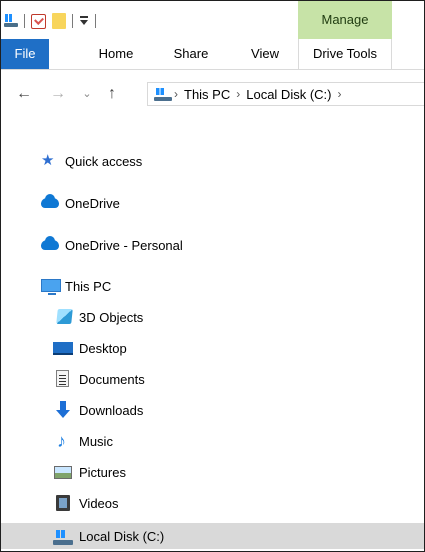 The width and height of the screenshot is (425, 552). What do you see at coordinates (104, 161) in the screenshot?
I see `nav-item-label: Quick access` at bounding box center [104, 161].